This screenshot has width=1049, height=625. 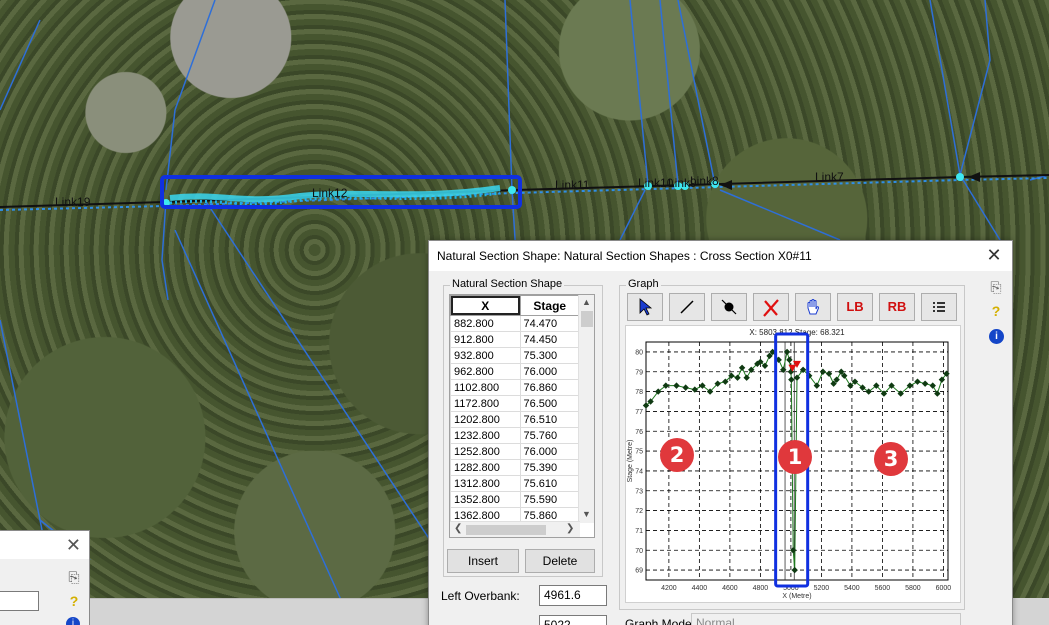 I want to click on table-row: 1352.800 75.590, so click(x=515, y=499).